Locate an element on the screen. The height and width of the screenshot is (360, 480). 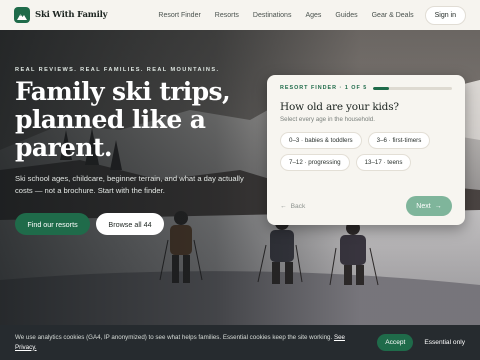
finder-progress-fill is located at coordinates (381, 88).